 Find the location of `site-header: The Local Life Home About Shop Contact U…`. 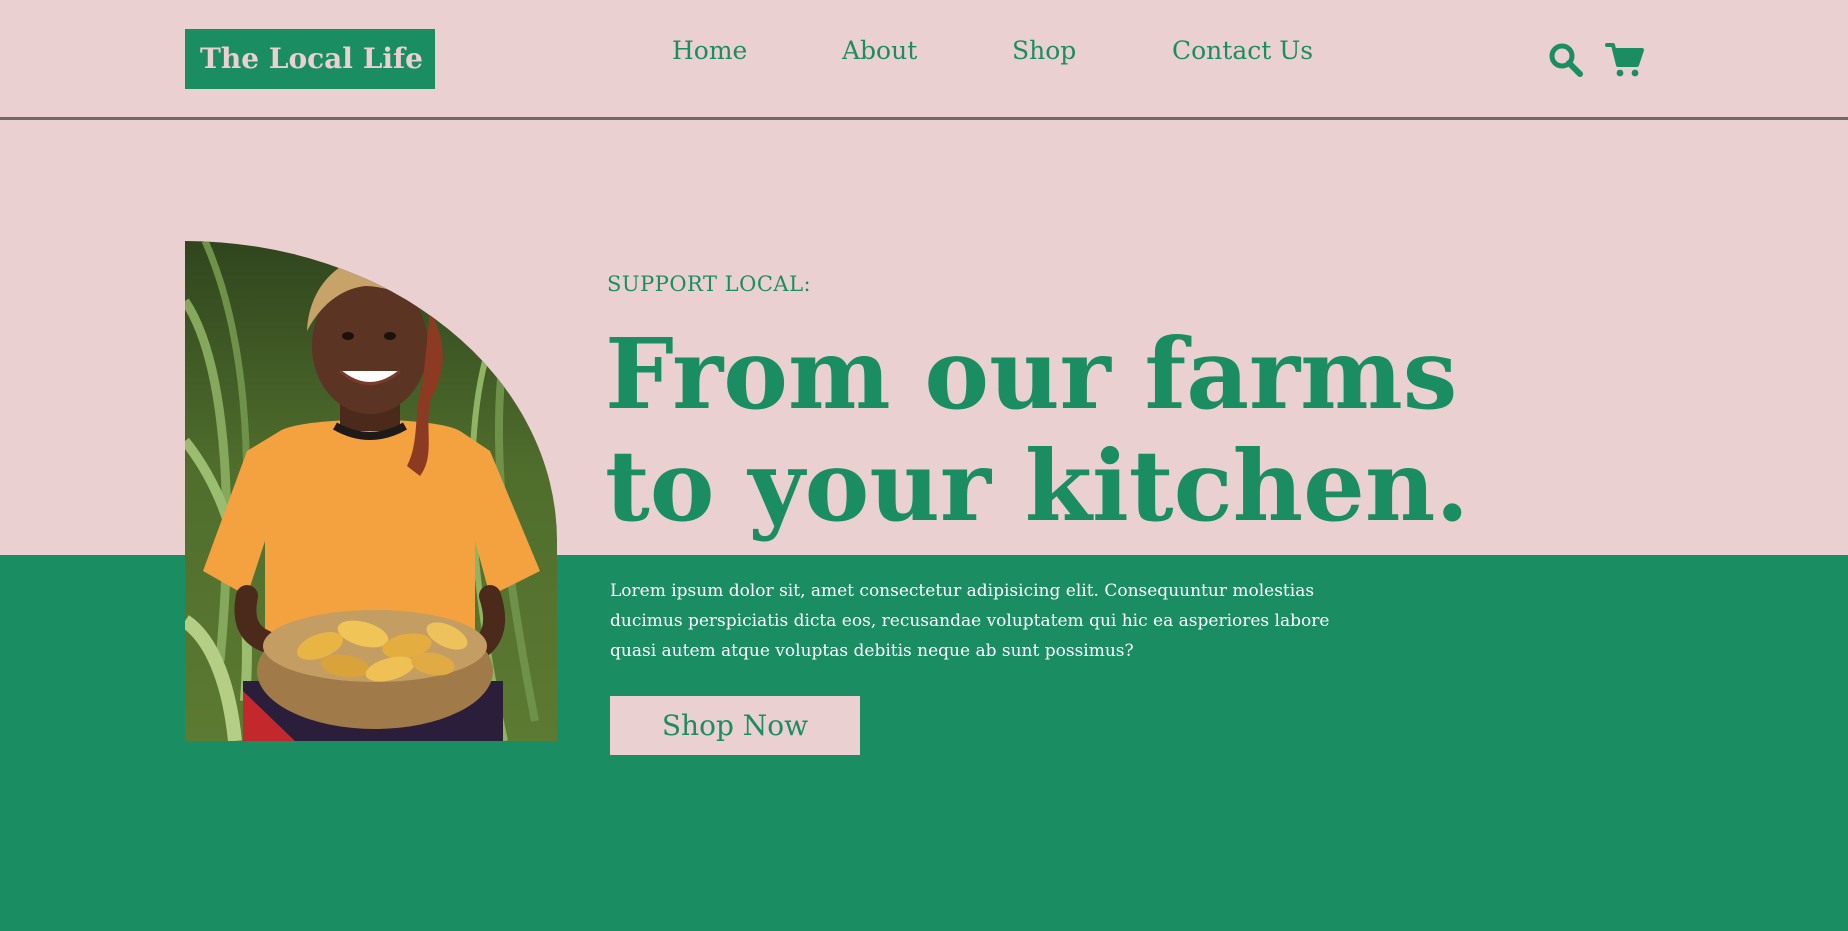

site-header: The Local Life Home About Shop Contact U… is located at coordinates (924, 58).